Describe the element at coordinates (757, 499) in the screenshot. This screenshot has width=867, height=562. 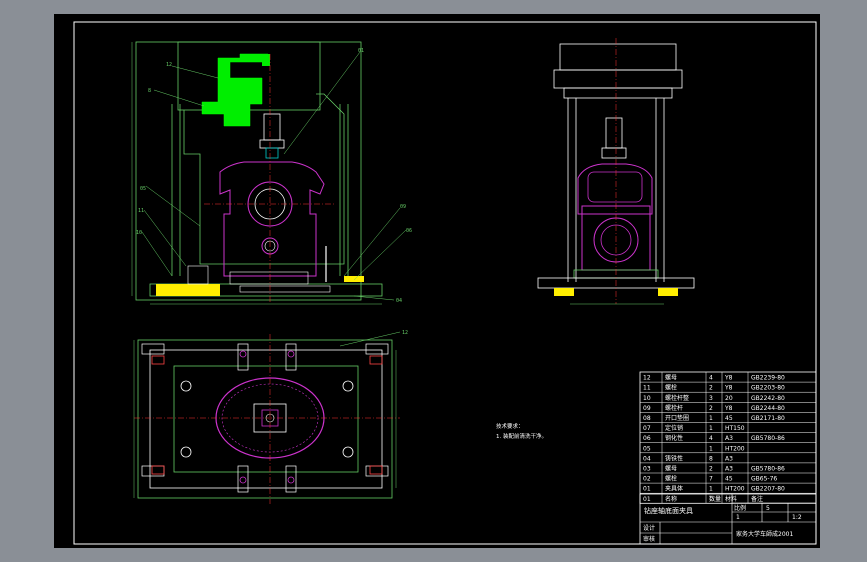
I see `parts-cell-standard: 备注` at that location.